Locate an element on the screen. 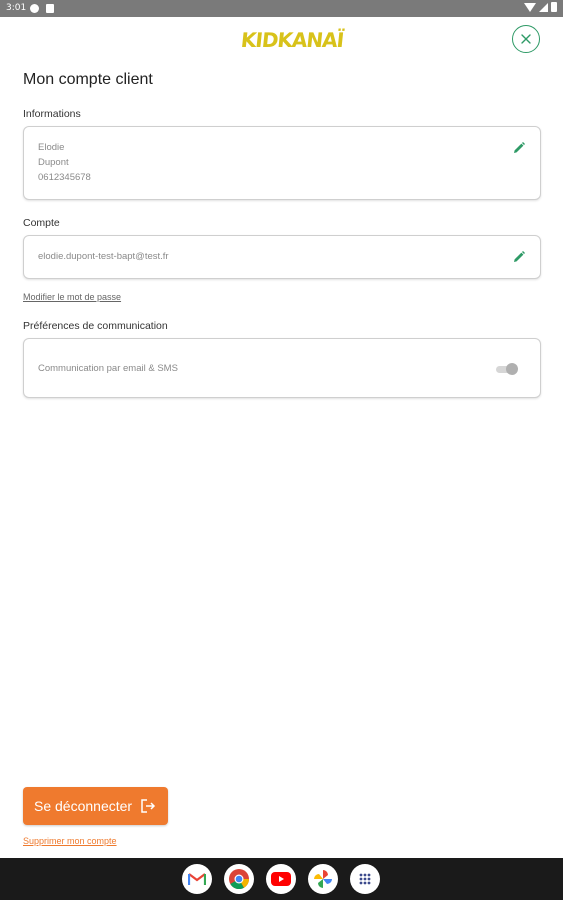 This screenshot has height=900, width=563. edit-informations-icon is located at coordinates (519, 148).